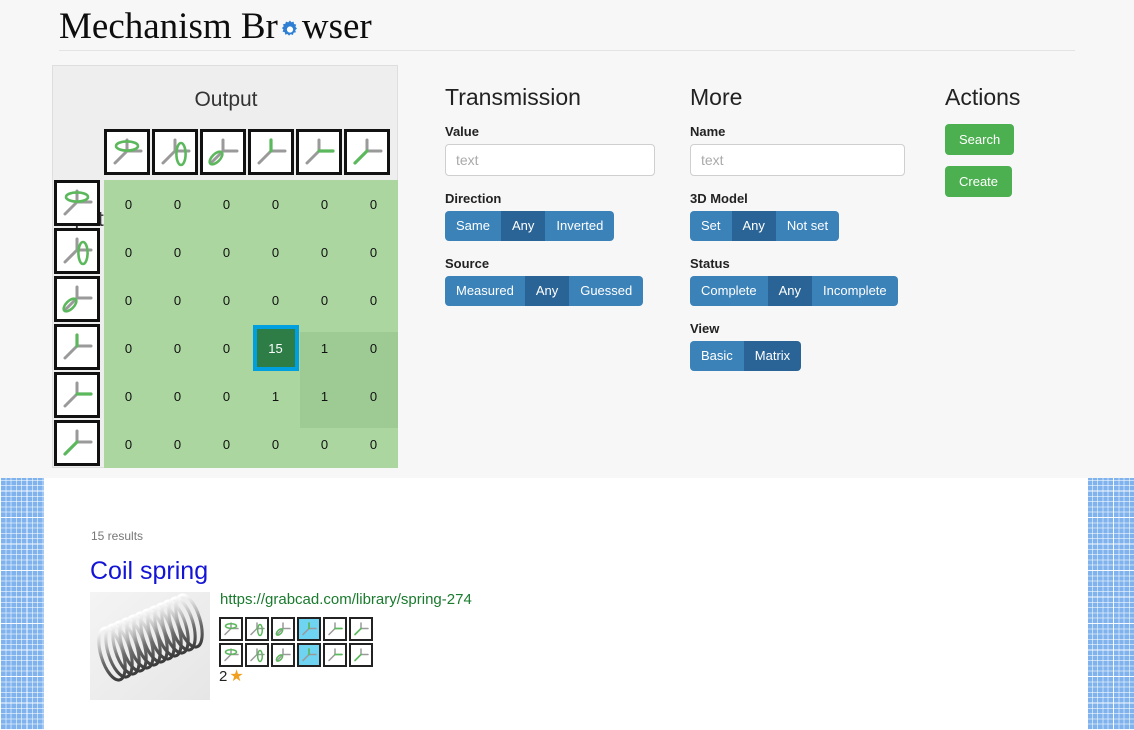 The image size is (1134, 730). Describe the element at coordinates (296, 655) in the screenshot. I see `result-dof-row-output` at that location.